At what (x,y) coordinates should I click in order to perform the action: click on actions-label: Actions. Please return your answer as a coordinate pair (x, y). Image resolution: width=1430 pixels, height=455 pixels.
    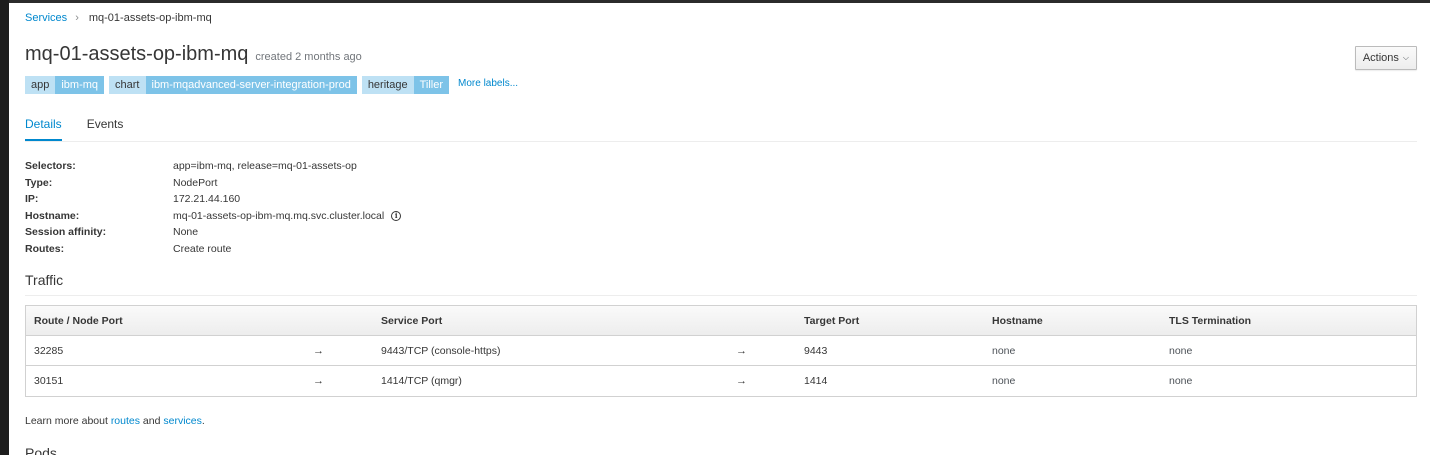
    Looking at the image, I should click on (1380, 58).